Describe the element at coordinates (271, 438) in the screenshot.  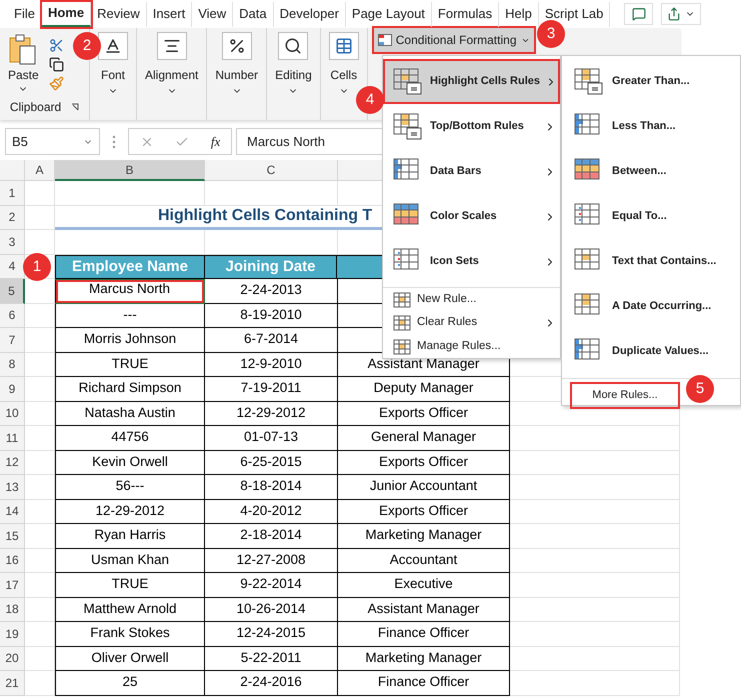
I see `table-cell: 01-07-13` at that location.